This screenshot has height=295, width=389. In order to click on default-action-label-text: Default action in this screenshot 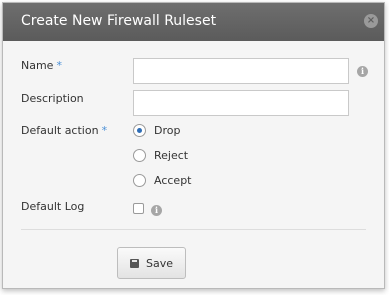, I will do `click(60, 130)`.